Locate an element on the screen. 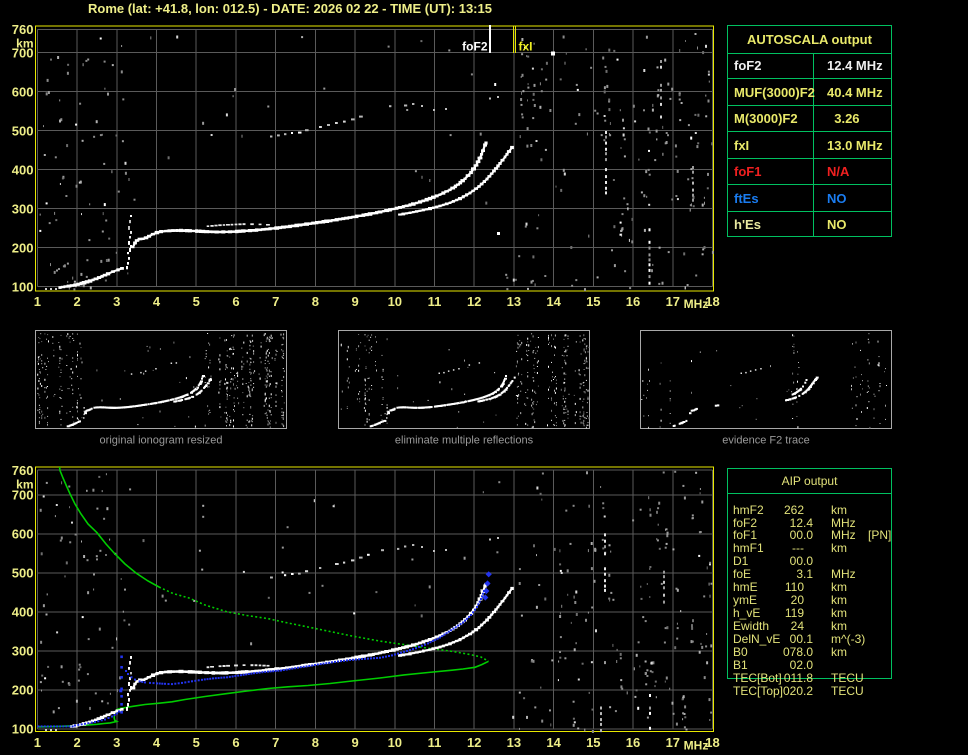 This screenshot has height=755, width=968. svg-text: fxI is located at coordinates (526, 47).